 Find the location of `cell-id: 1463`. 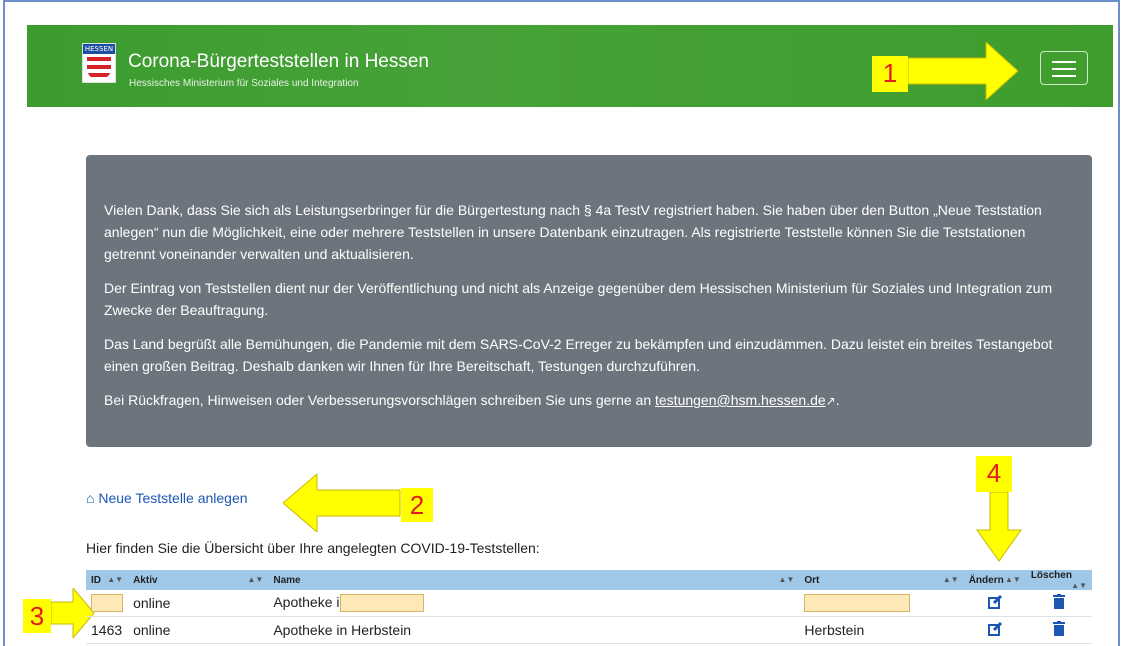

cell-id: 1463 is located at coordinates (107, 630).